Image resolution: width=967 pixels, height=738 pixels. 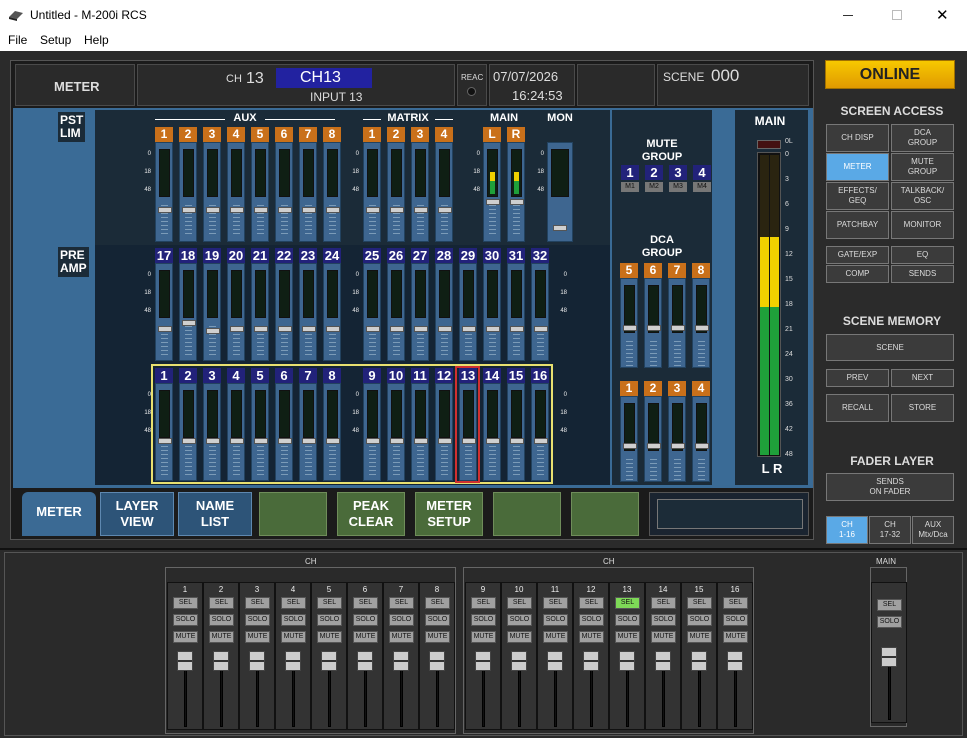 I want to click on input-strip-21-fader-knob, so click(x=261, y=329).